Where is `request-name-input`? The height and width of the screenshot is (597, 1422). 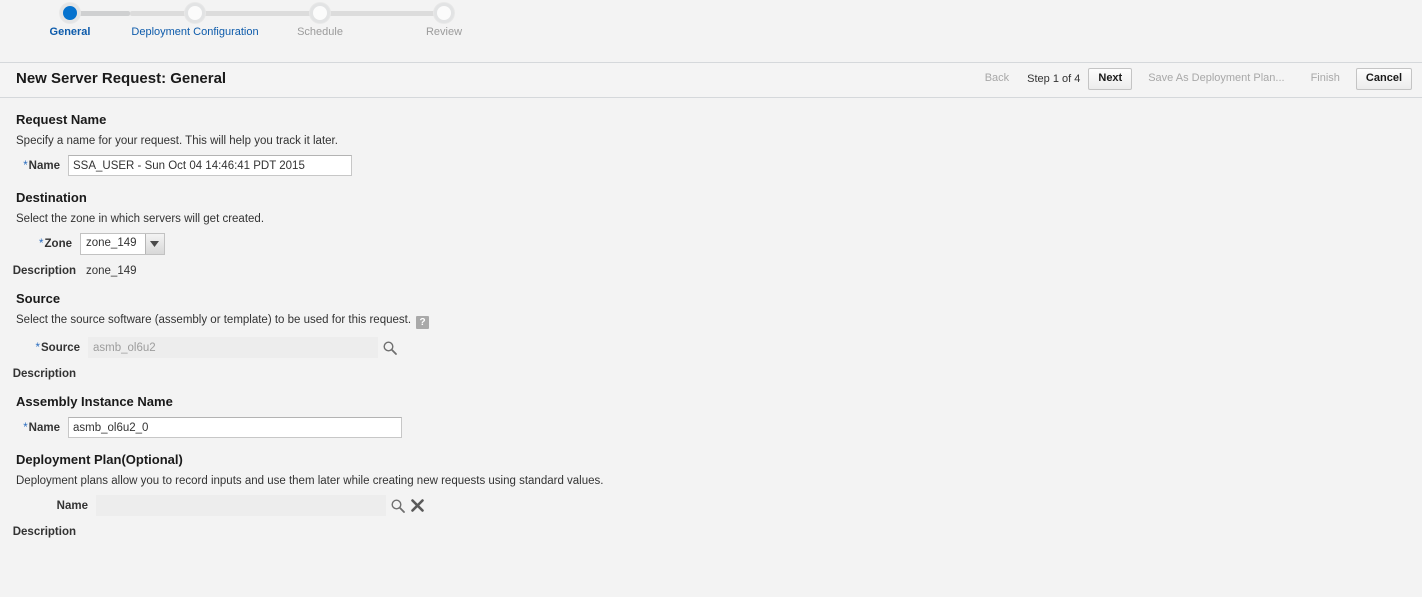
request-name-input is located at coordinates (210, 165).